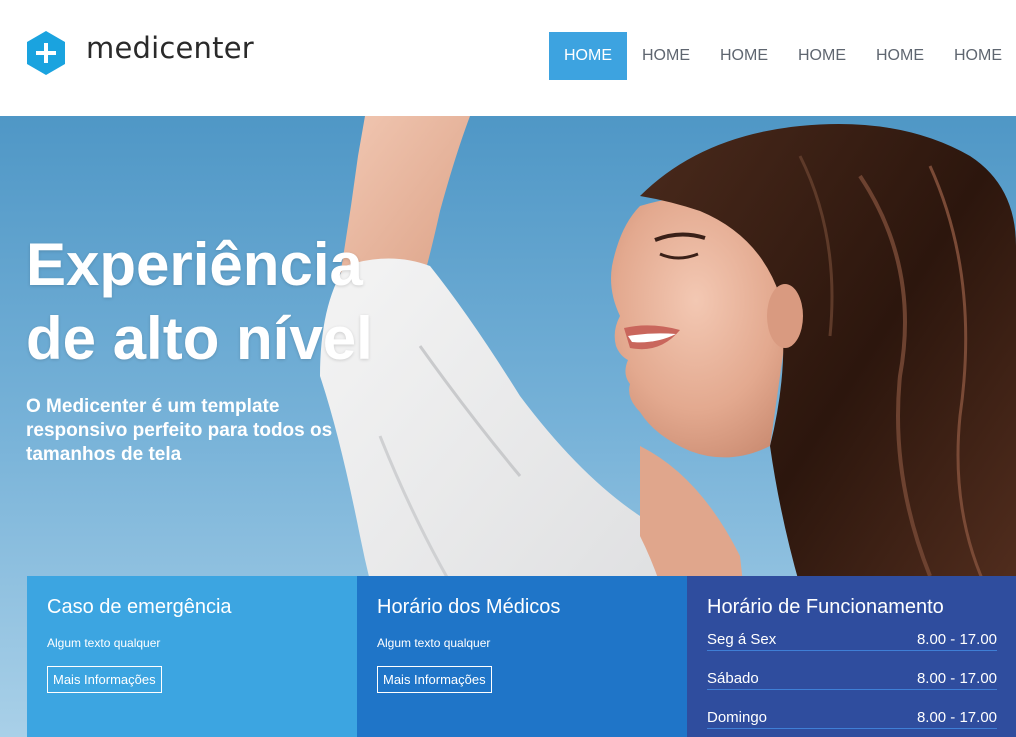 This screenshot has height=737, width=1016. What do you see at coordinates (742, 639) in the screenshot?
I see `hours-day: Seg á Sex` at bounding box center [742, 639].